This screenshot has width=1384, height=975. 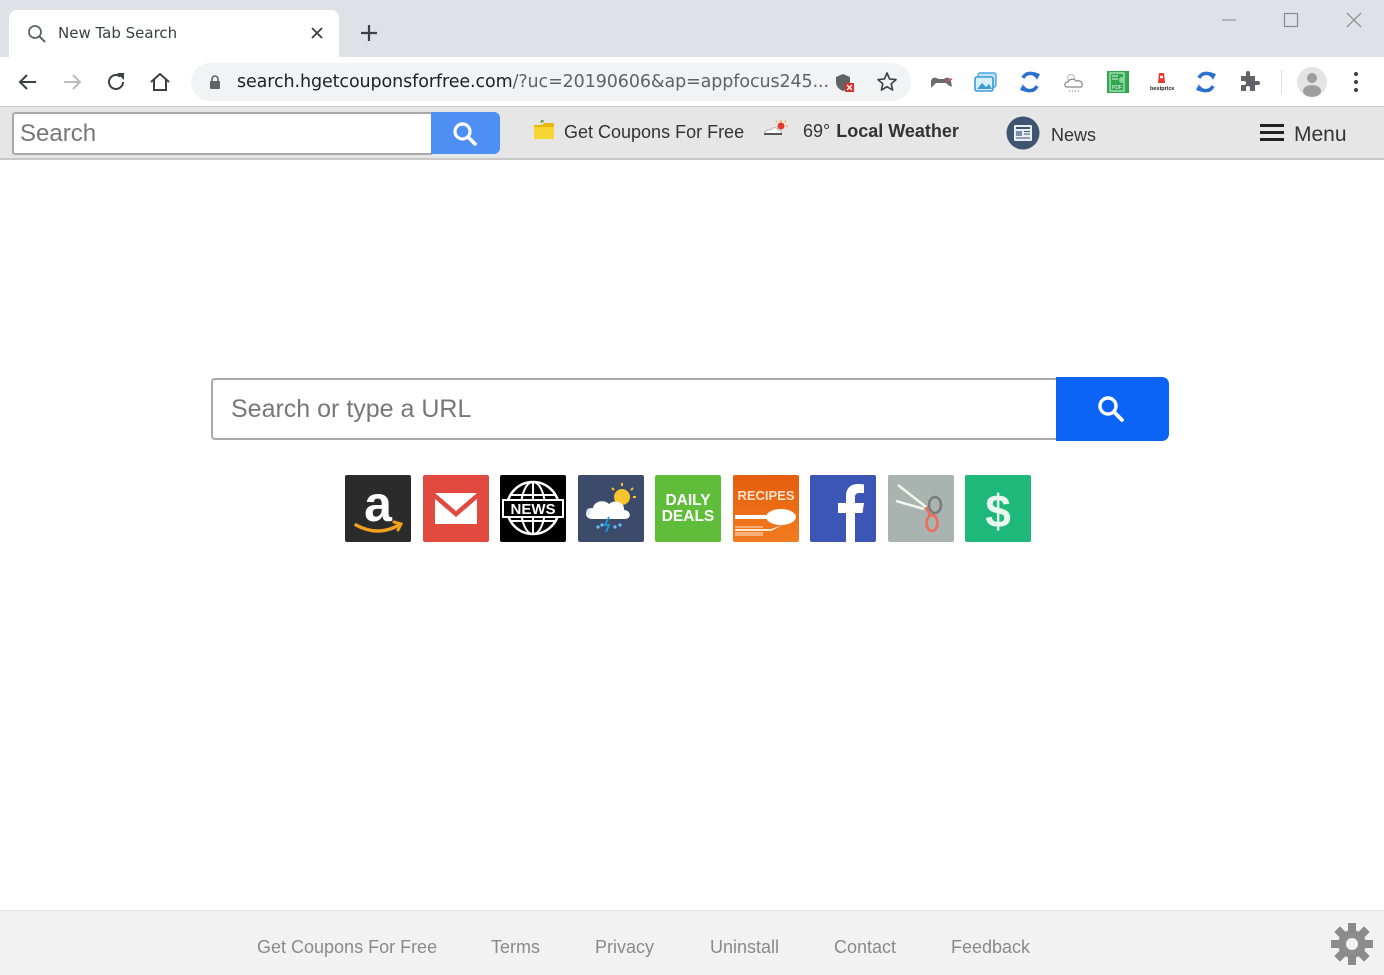 I want to click on home-icon, so click(x=160, y=82).